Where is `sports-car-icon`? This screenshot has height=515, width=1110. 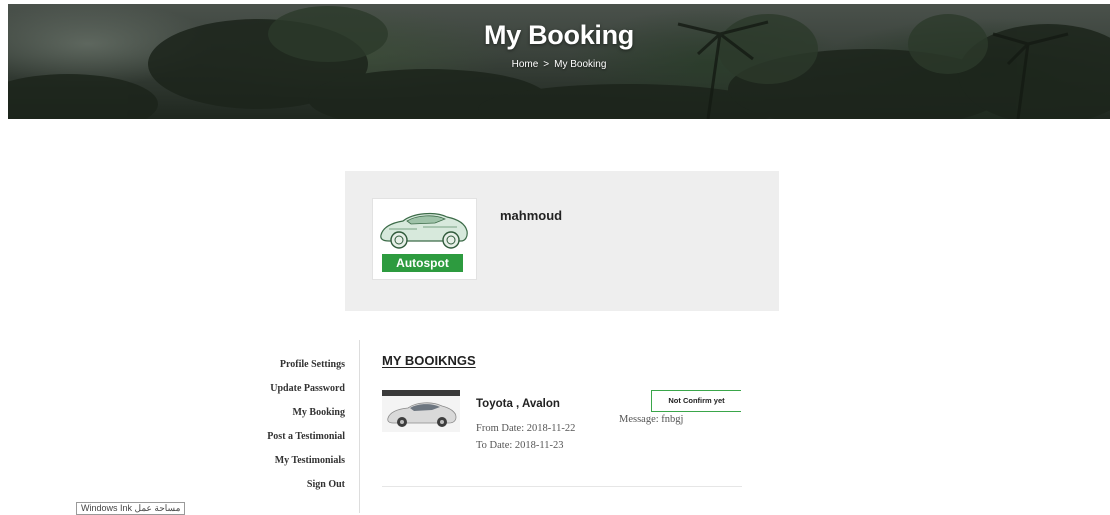
sports-car-icon is located at coordinates (424, 230).